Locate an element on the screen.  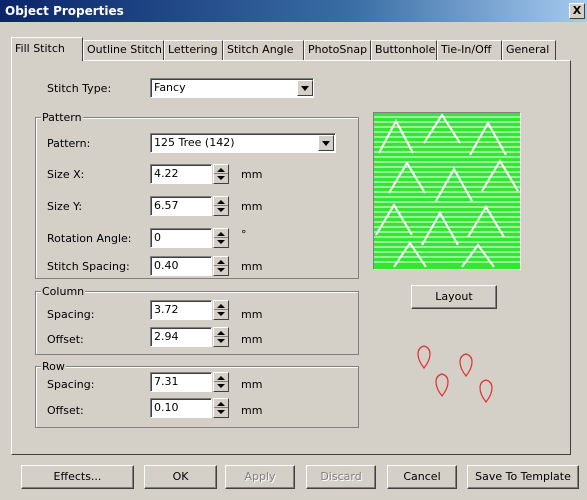
row-spacing-spinner is located at coordinates (221, 382).